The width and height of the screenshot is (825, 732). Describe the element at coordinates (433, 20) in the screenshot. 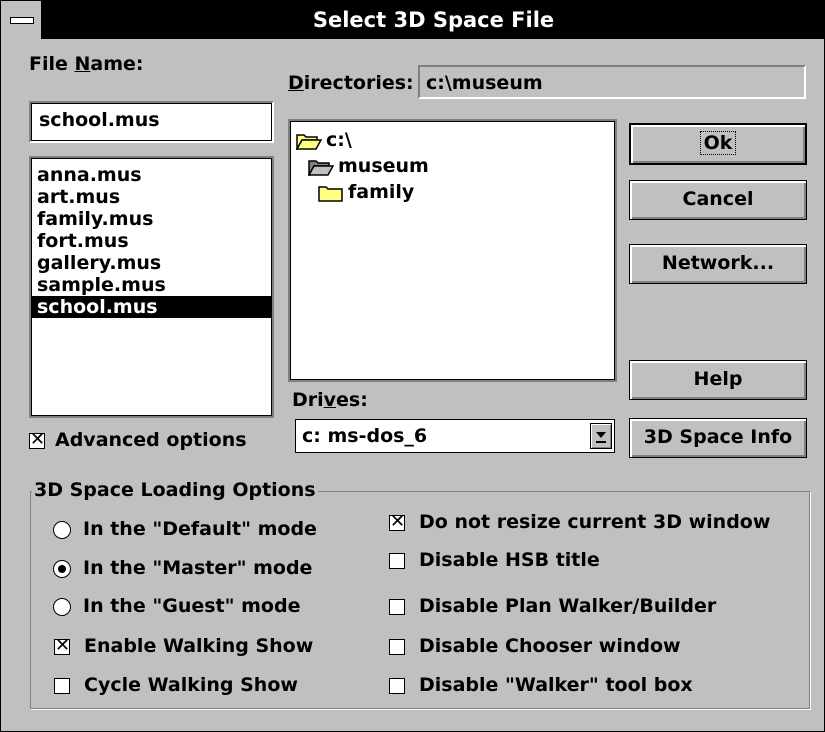

I see `dialog-title: Select 3D Space File` at that location.